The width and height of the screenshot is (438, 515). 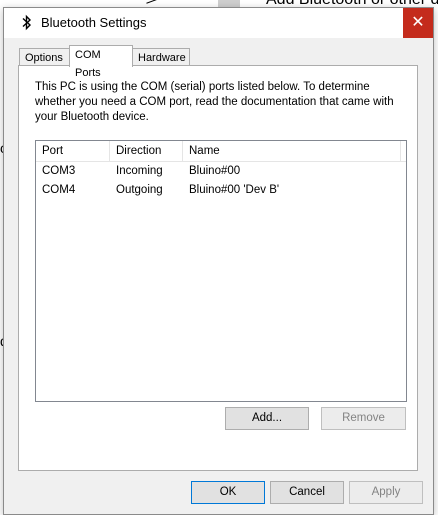 I want to click on ok-button: OK, so click(x=228, y=492).